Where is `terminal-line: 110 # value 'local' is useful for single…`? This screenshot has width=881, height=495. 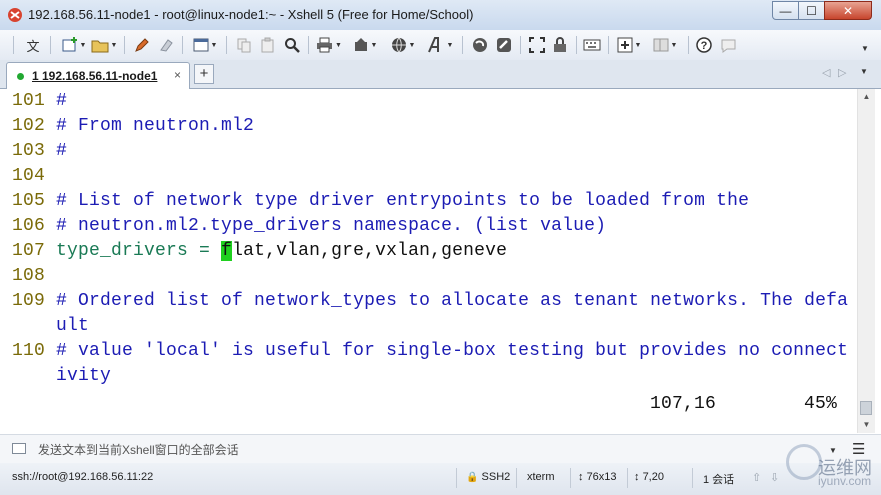 terminal-line: 110 # value 'local' is useful for single… is located at coordinates (430, 351).